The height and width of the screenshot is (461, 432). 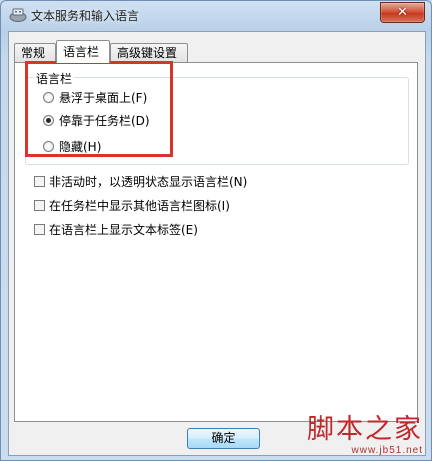 I want to click on checkbox-show-text-labels: 在语言栏上显示文本标签(E), so click(x=116, y=229).